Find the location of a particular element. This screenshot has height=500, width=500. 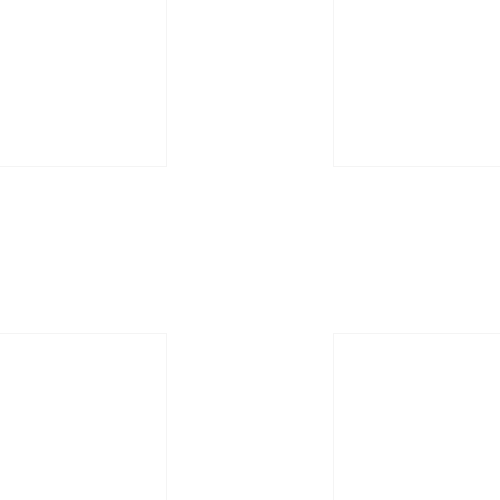

corner-tile-top-right is located at coordinates (416, 83).